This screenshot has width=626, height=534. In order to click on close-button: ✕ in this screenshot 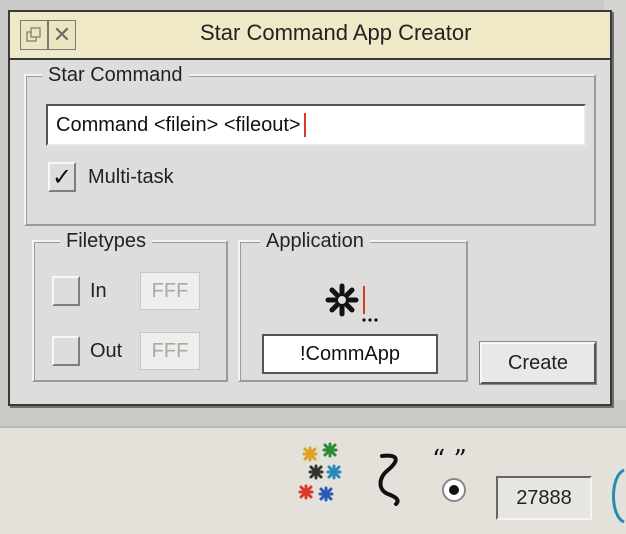, I will do `click(62, 35)`.